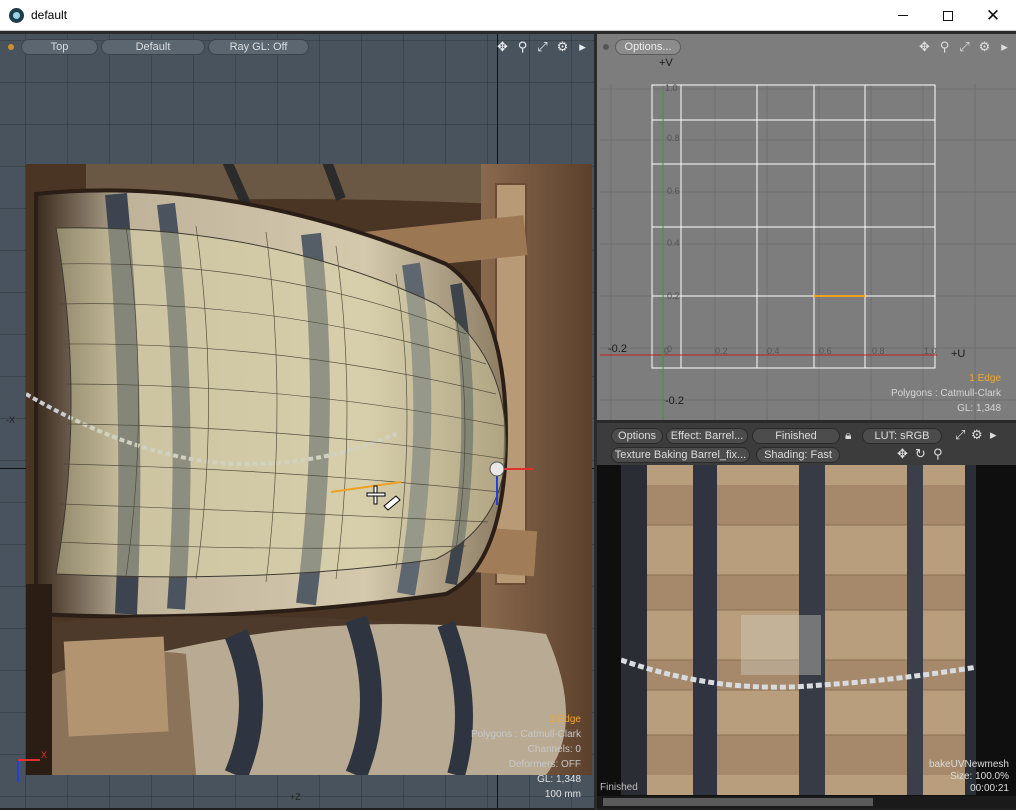 The width and height of the screenshot is (1016, 810). What do you see at coordinates (773, 351) in the screenshot?
I see `u-tick: 0.4` at bounding box center [773, 351].